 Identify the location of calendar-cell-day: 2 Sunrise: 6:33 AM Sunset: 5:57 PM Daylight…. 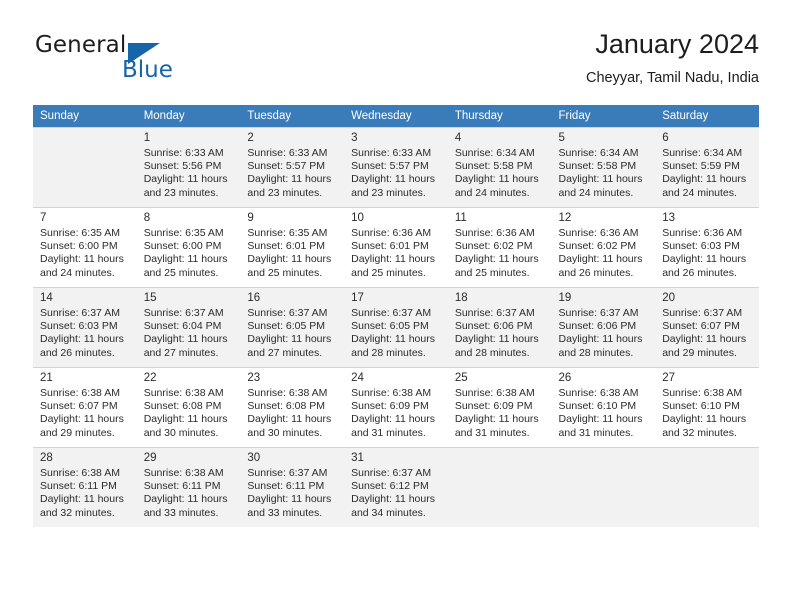
(292, 167).